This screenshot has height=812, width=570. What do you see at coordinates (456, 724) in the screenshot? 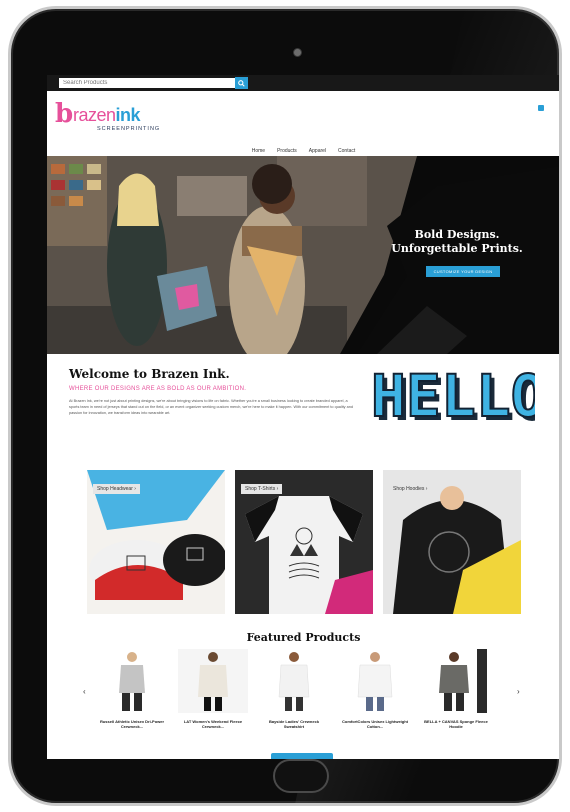
I see `product-name: BELLA + CANVAS Sponge Fleece Hoodie` at bounding box center [456, 724].